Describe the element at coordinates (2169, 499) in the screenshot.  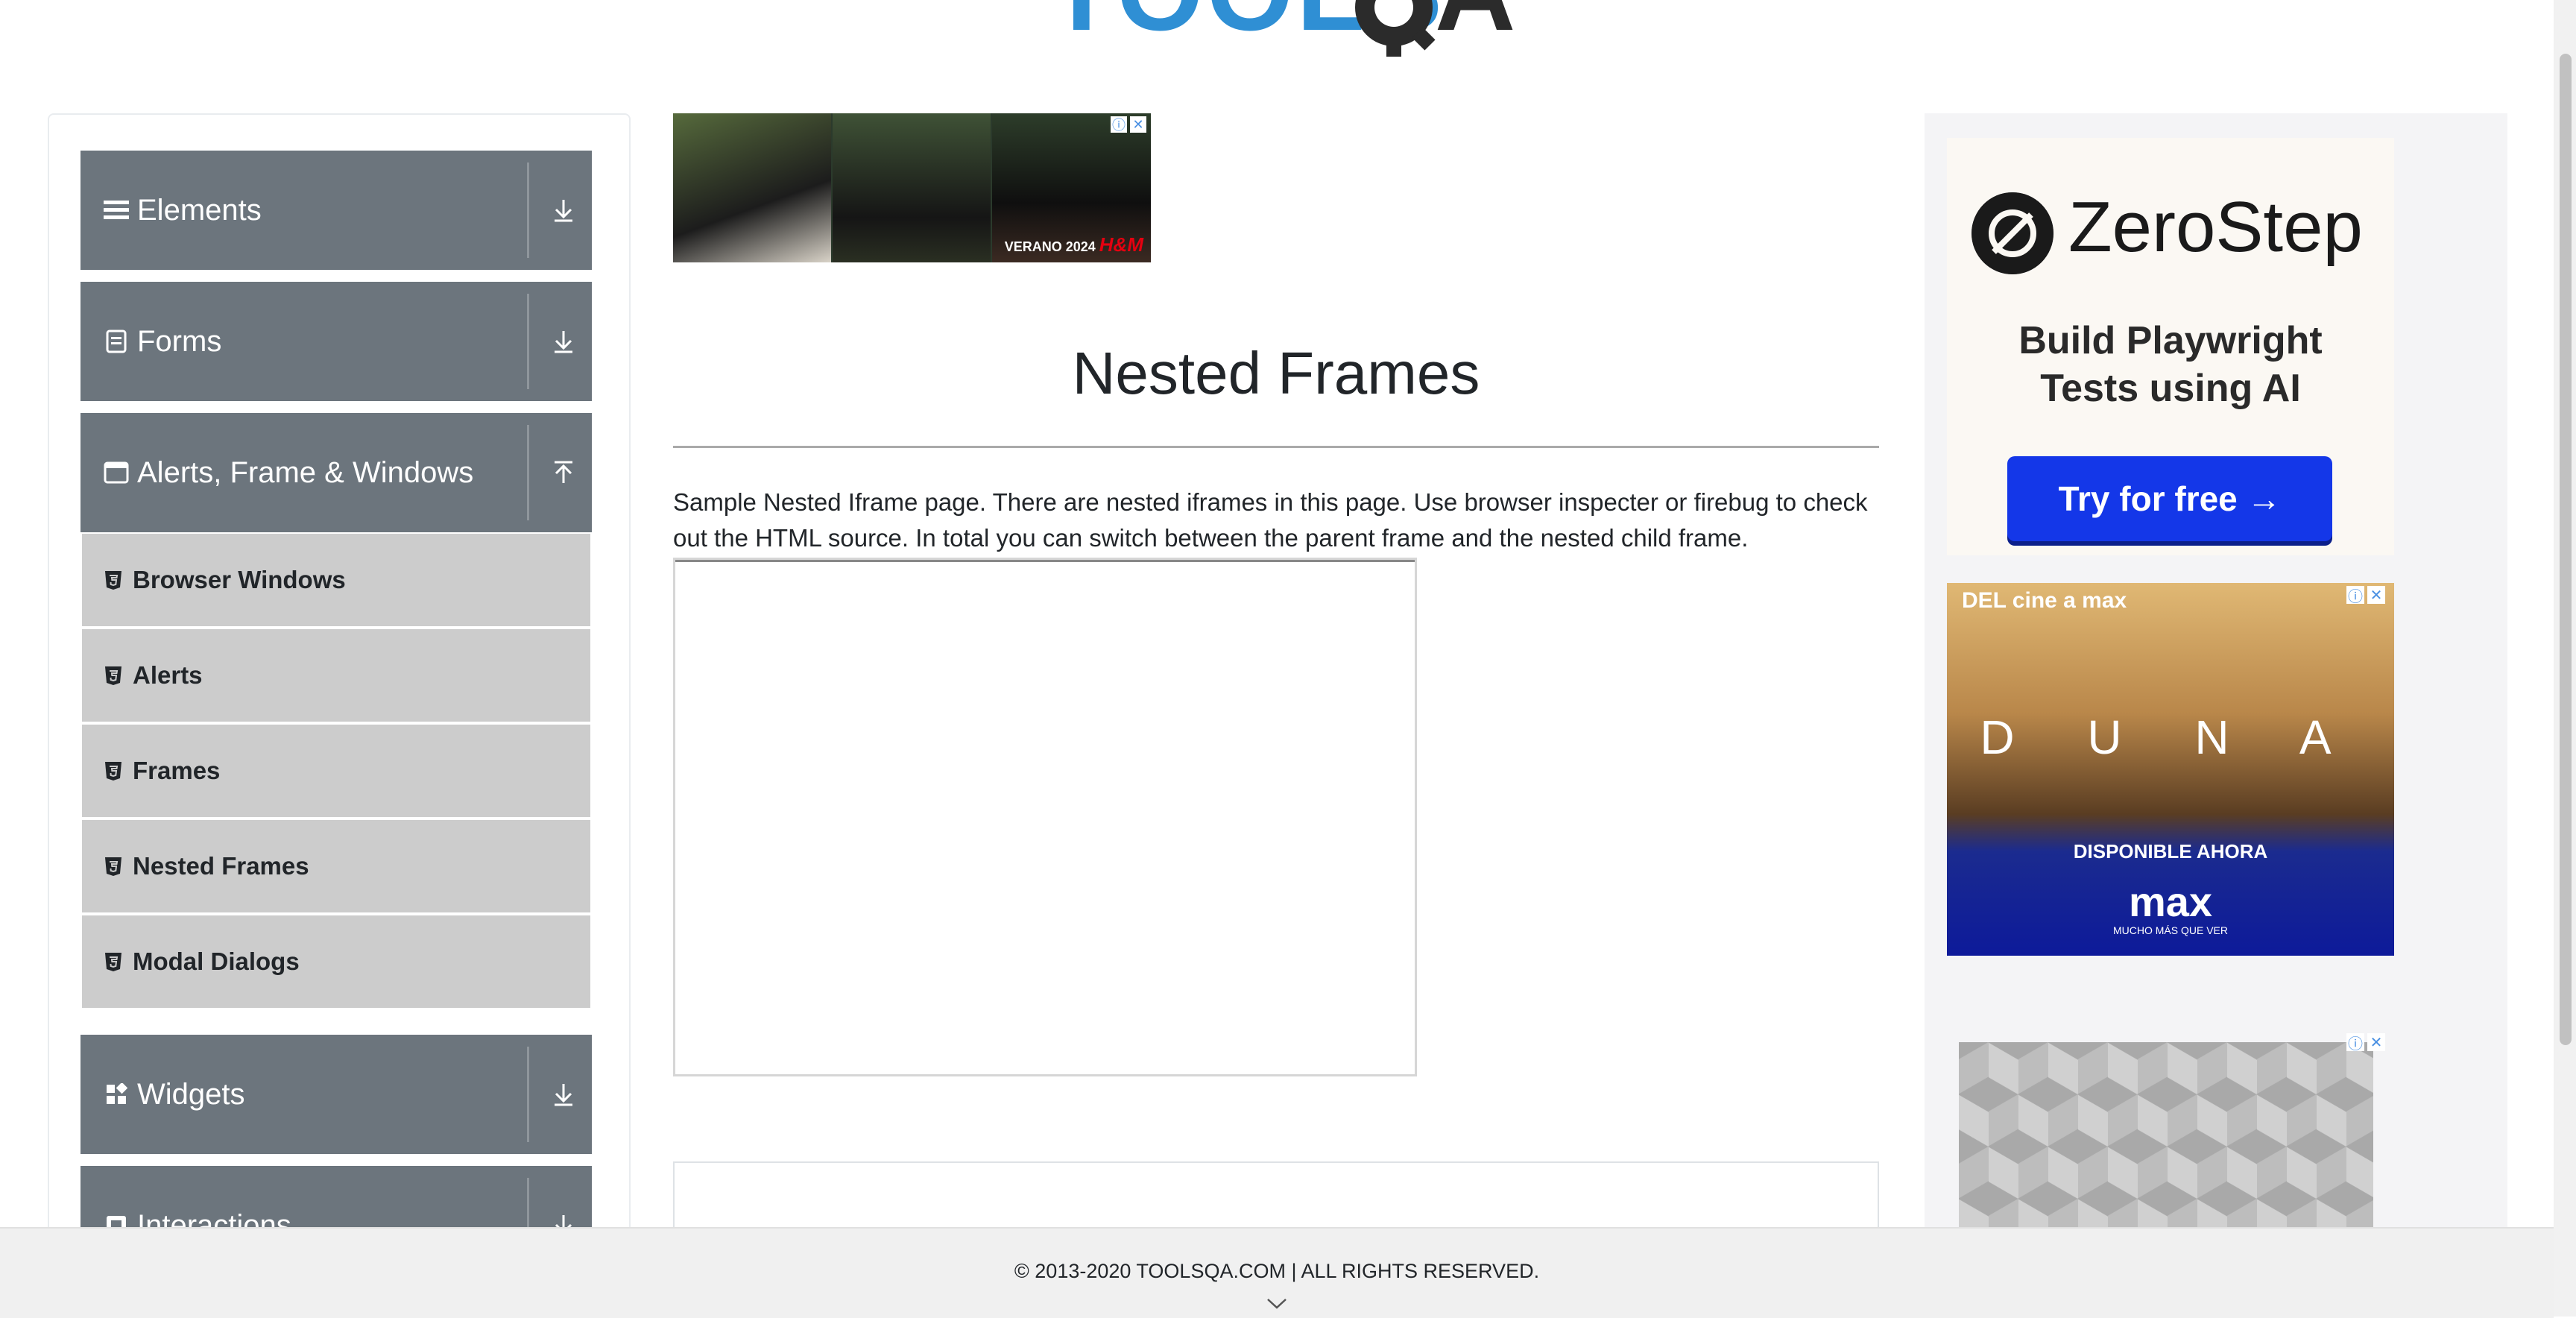
I see `try-for-free-button: Try for free →` at that location.